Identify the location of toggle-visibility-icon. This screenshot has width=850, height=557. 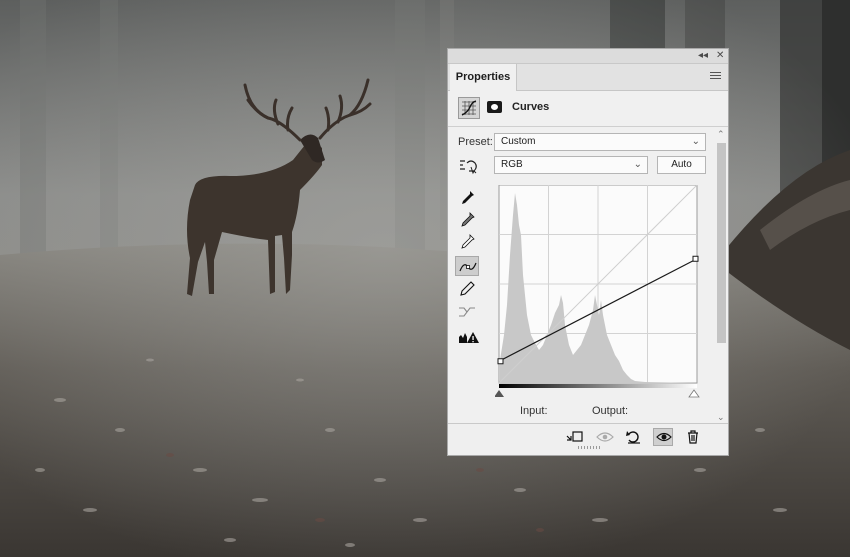
(663, 437).